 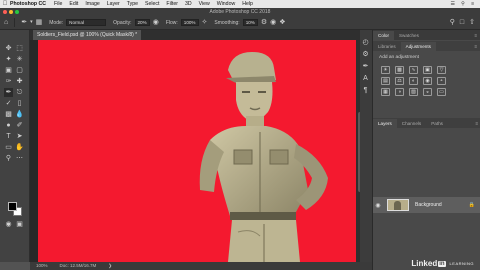 I want to click on crop-tool-icon: ▣, so click(x=8, y=70).